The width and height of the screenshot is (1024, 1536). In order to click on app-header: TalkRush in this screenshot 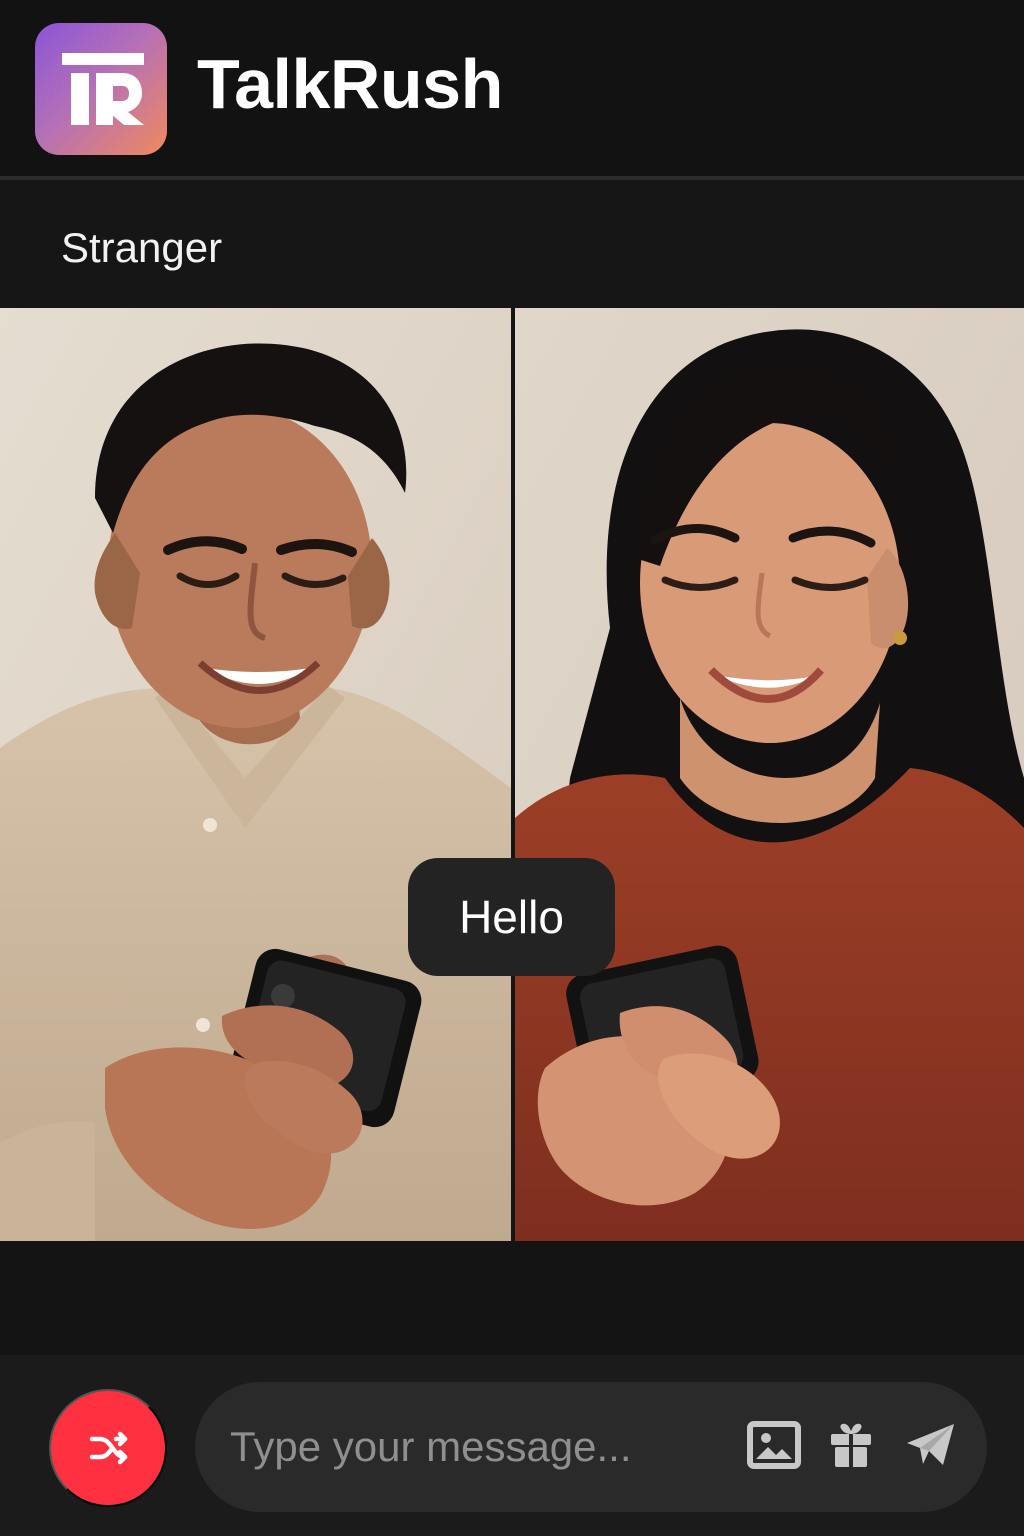, I will do `click(512, 90)`.